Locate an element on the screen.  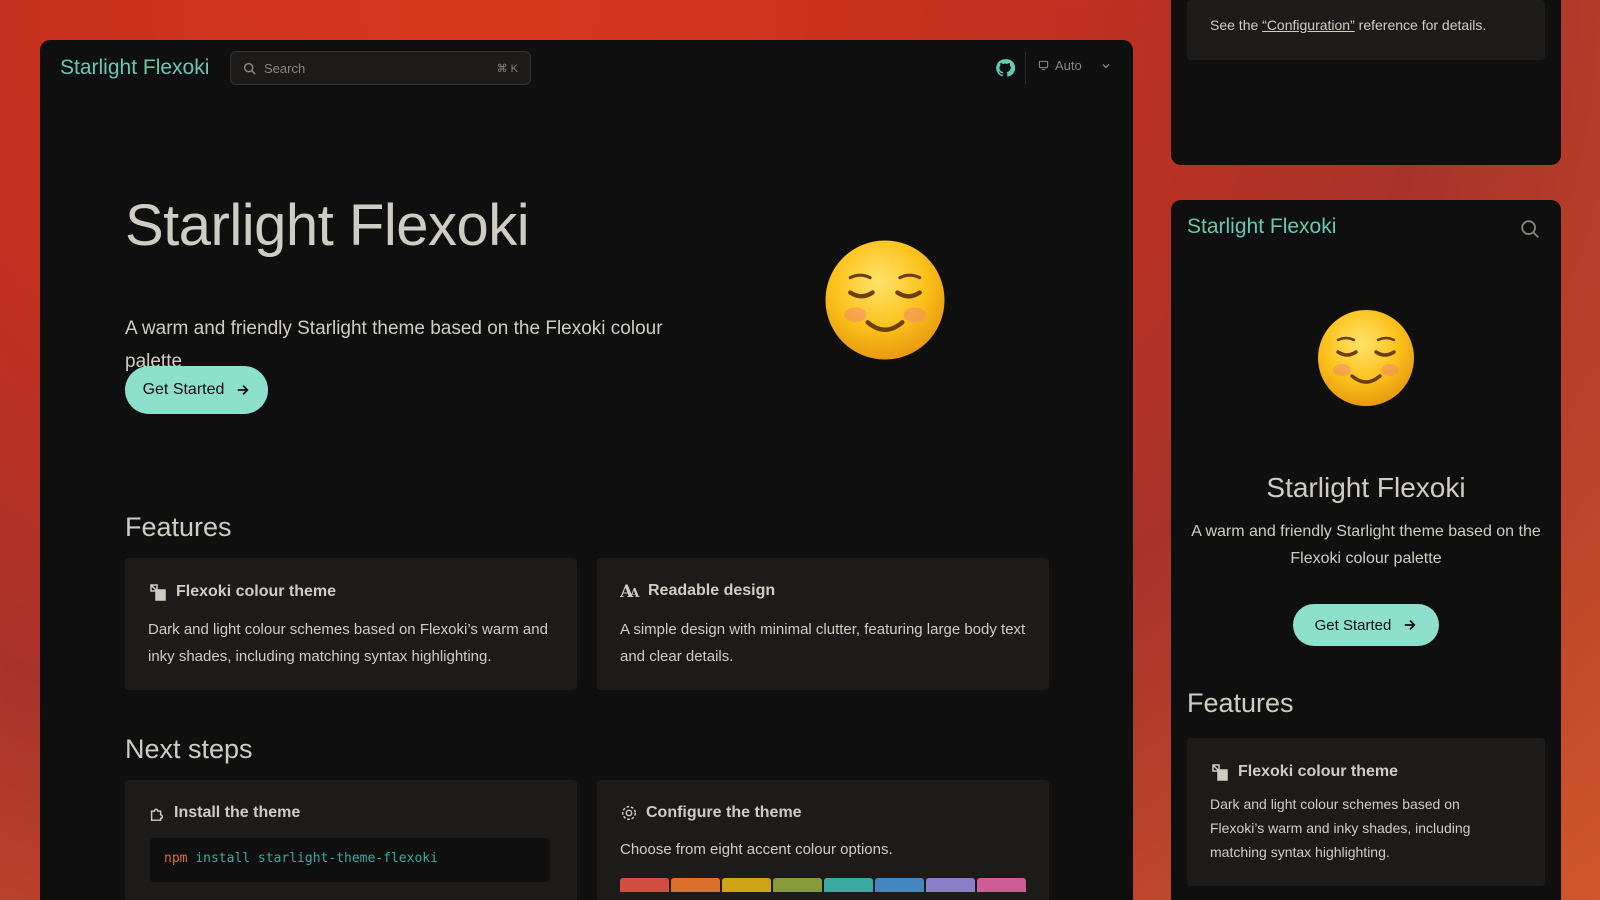
hero-title: Starlight Flexoki is located at coordinates (327, 225).